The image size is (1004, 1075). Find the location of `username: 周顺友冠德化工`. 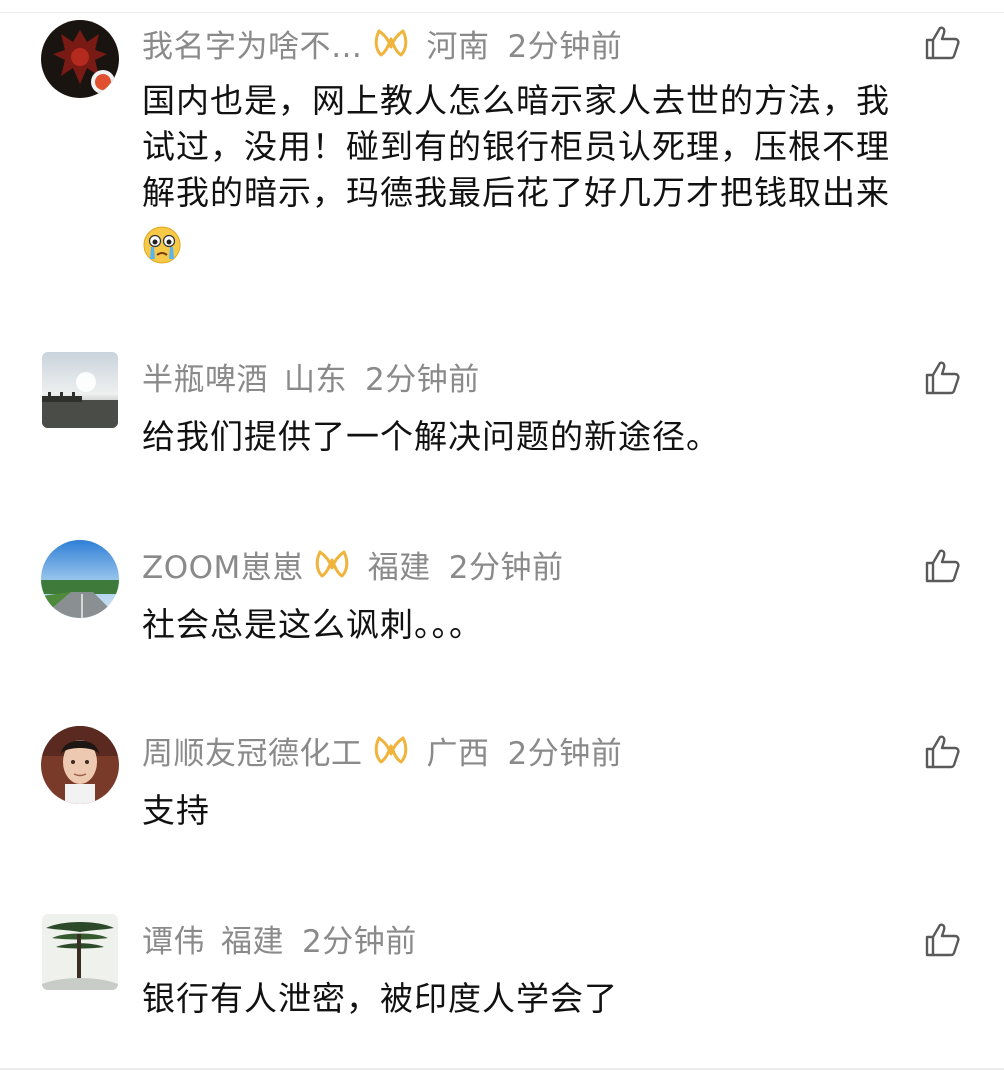

username: 周顺友冠德化工 is located at coordinates (252, 750).